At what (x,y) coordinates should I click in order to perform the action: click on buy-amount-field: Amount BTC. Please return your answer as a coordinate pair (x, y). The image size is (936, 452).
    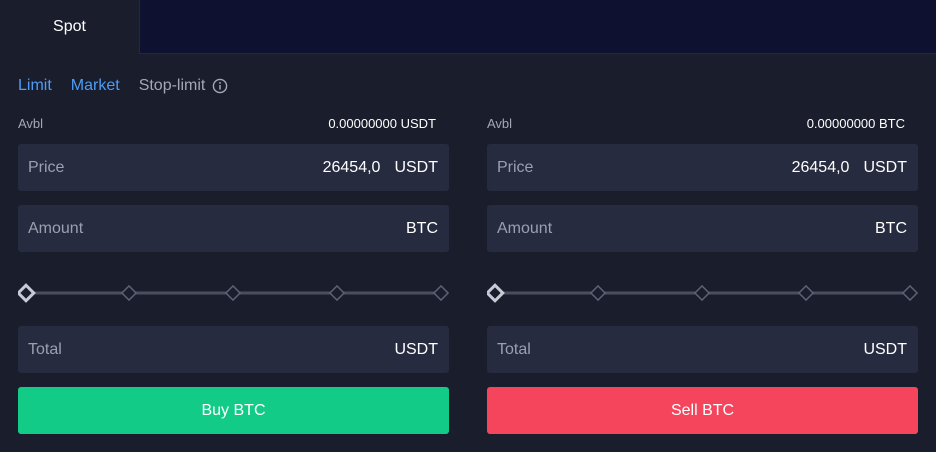
    Looking at the image, I should click on (233, 228).